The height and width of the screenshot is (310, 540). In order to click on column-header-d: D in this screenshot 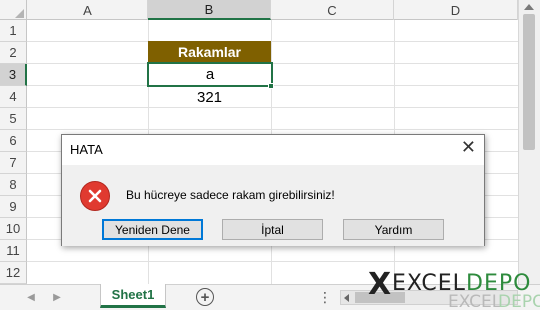, I will do `click(456, 10)`.